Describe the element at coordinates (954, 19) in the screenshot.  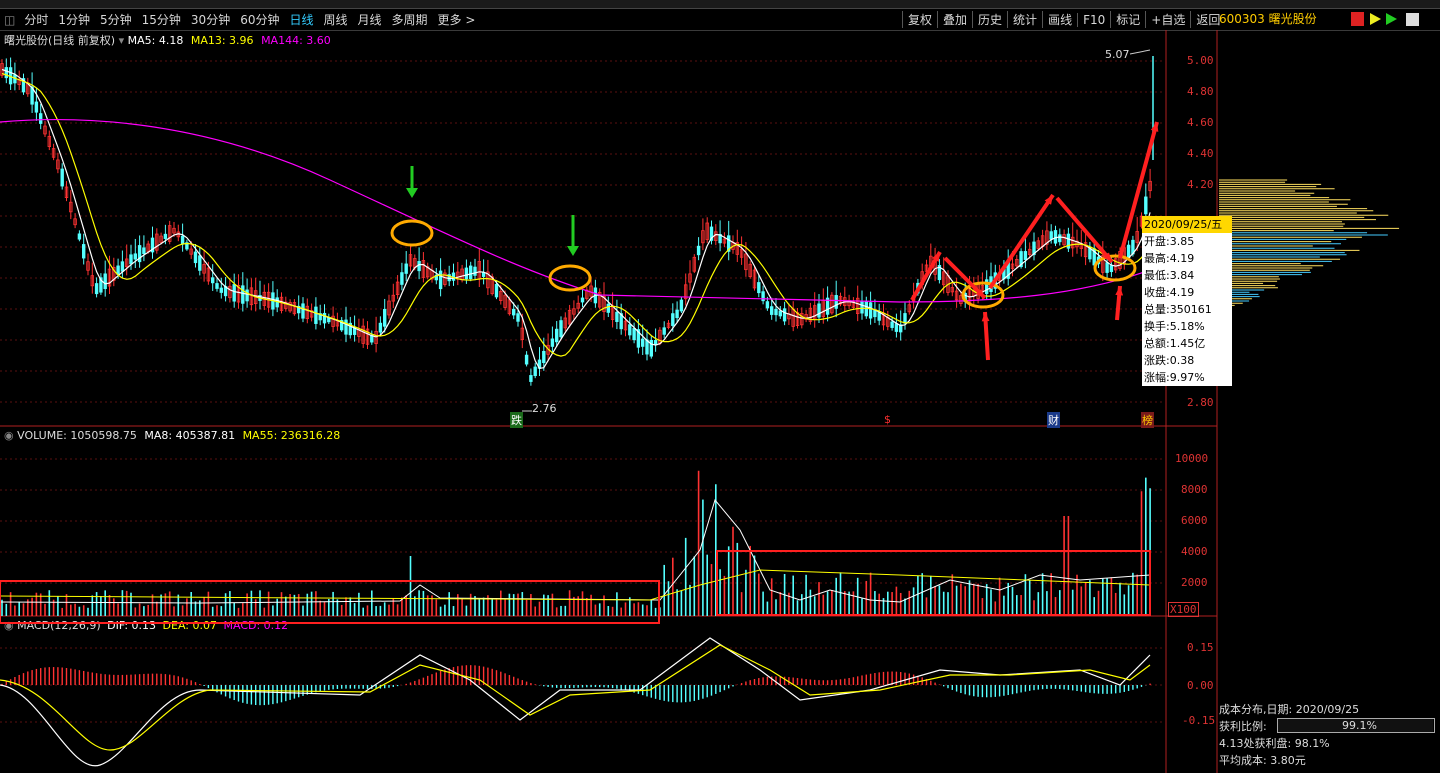
I see `overlay-button: 叠加` at that location.